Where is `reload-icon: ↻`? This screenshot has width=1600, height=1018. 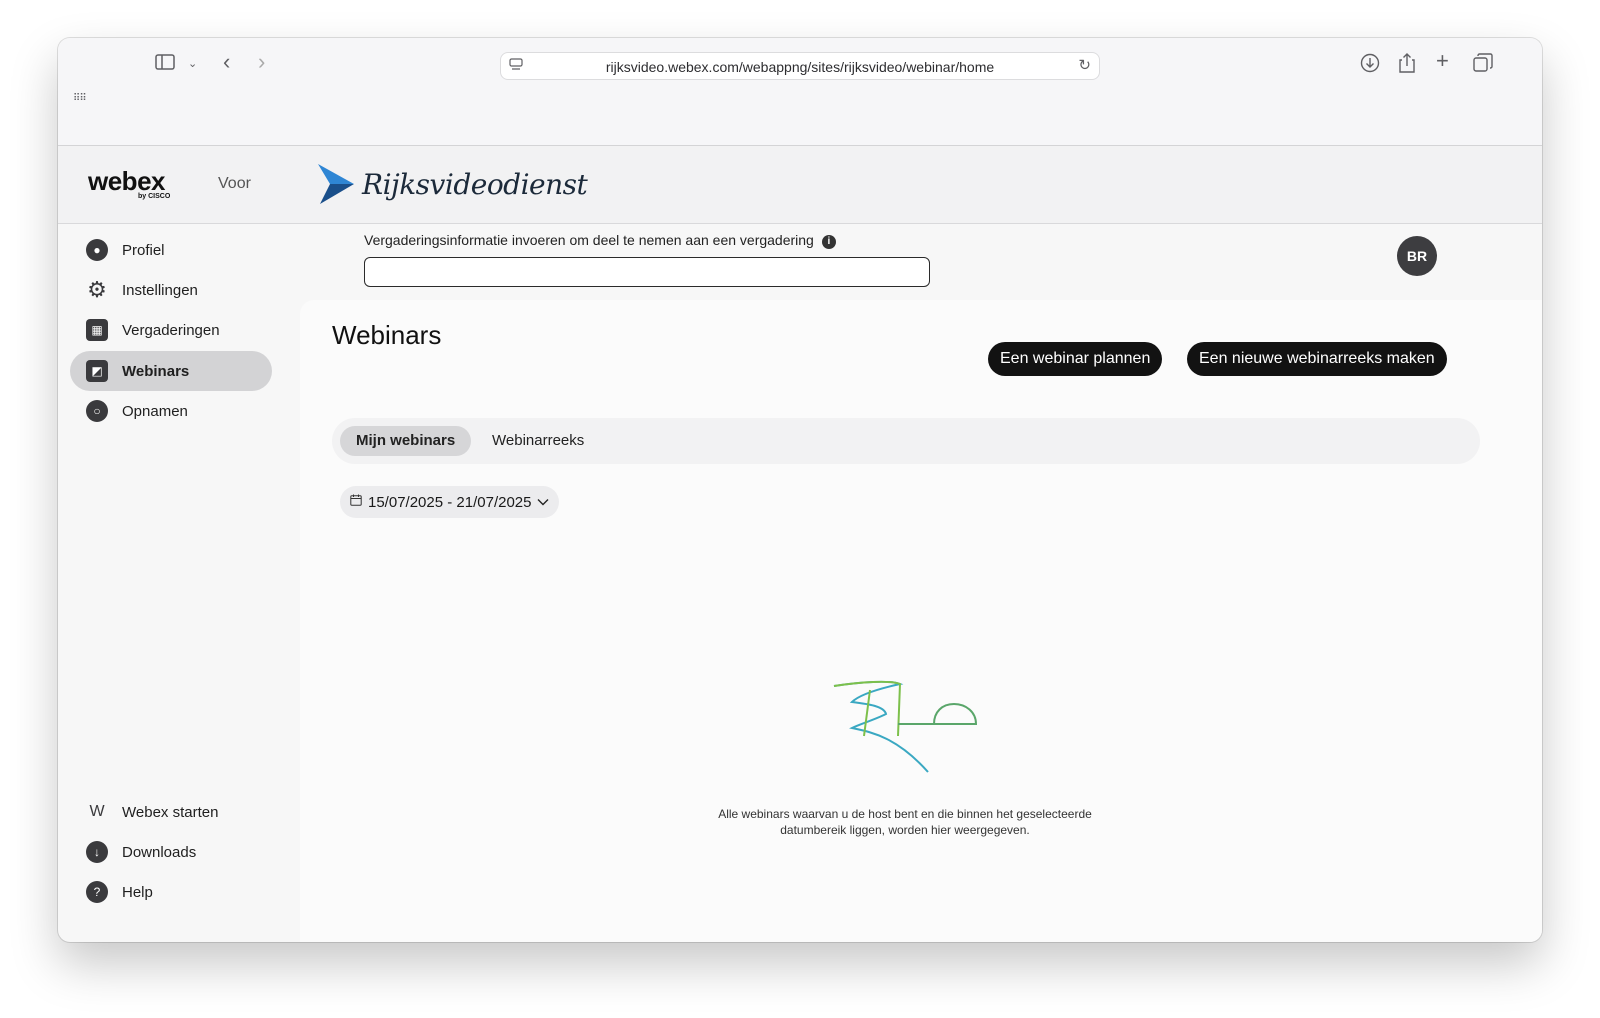
reload-icon: ↻ is located at coordinates (1084, 66).